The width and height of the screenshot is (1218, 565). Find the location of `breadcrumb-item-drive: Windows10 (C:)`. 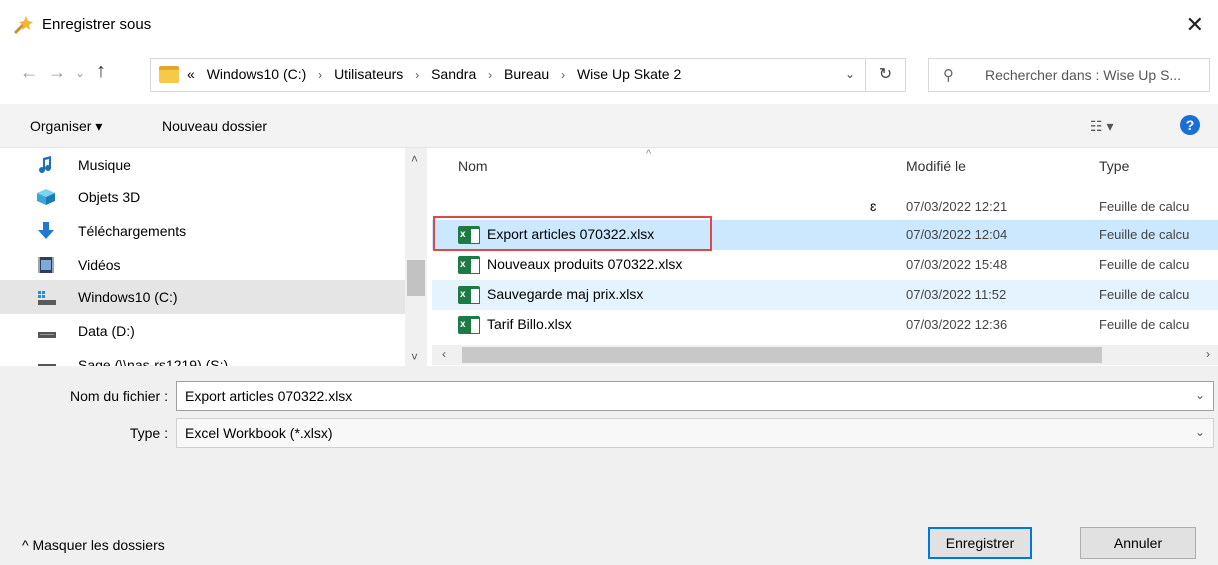

breadcrumb-item-drive: Windows10 (C:) is located at coordinates (257, 74).